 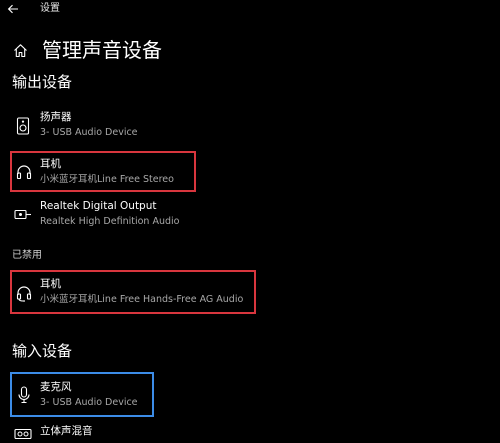 I want to click on back-arrow-icon, so click(x=12, y=9).